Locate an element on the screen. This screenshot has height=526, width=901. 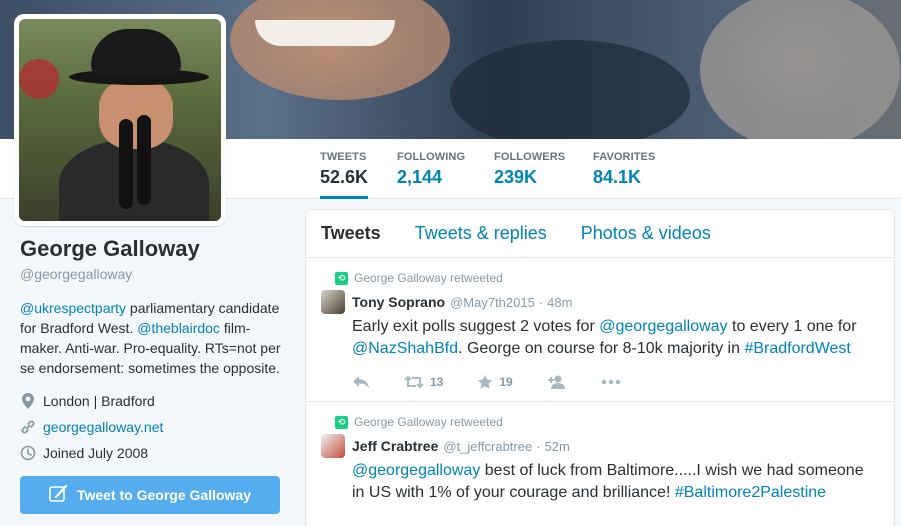
profile-joined: Joined July 2008 is located at coordinates (155, 453).